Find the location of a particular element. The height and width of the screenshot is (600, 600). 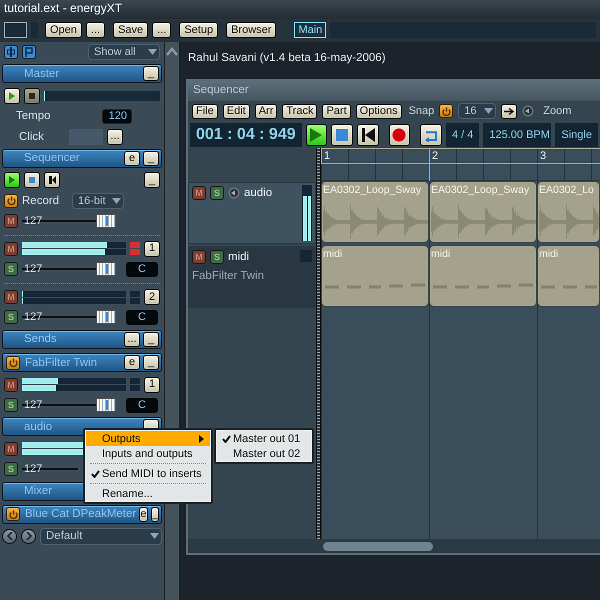

track-name: midi is located at coordinates (239, 257).